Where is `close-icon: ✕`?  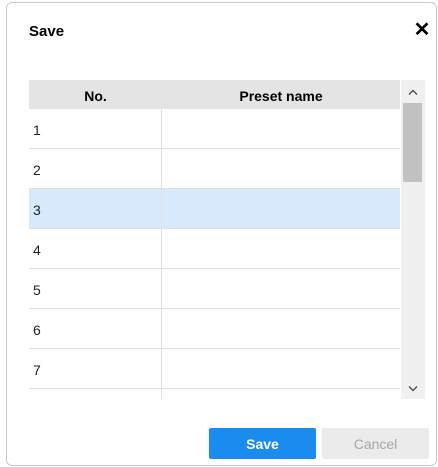
close-icon: ✕ is located at coordinates (422, 30).